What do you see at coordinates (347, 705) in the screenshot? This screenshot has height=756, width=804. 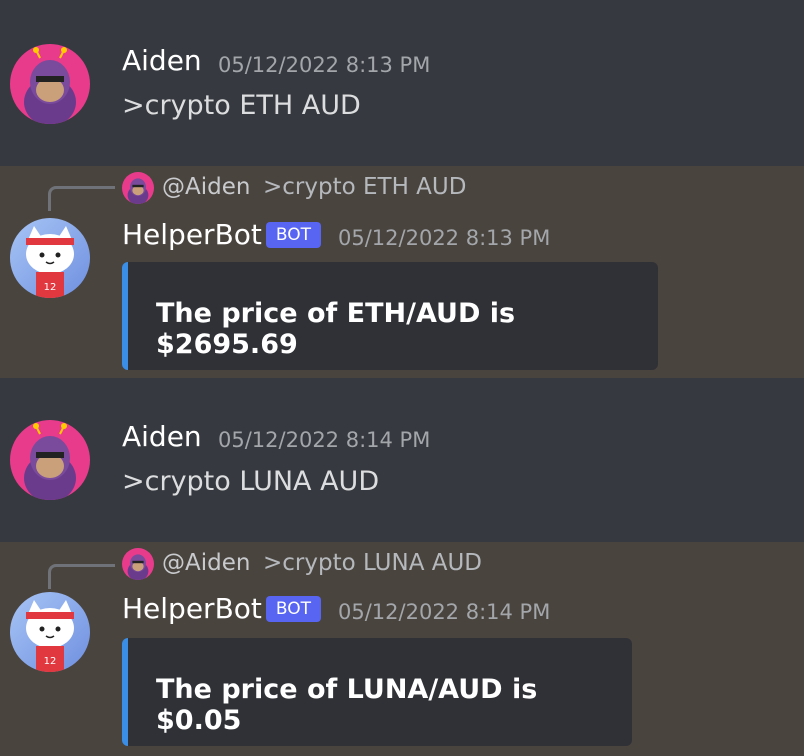 I see `embed-description: The price of LUNA/AUD is $0.05` at bounding box center [347, 705].